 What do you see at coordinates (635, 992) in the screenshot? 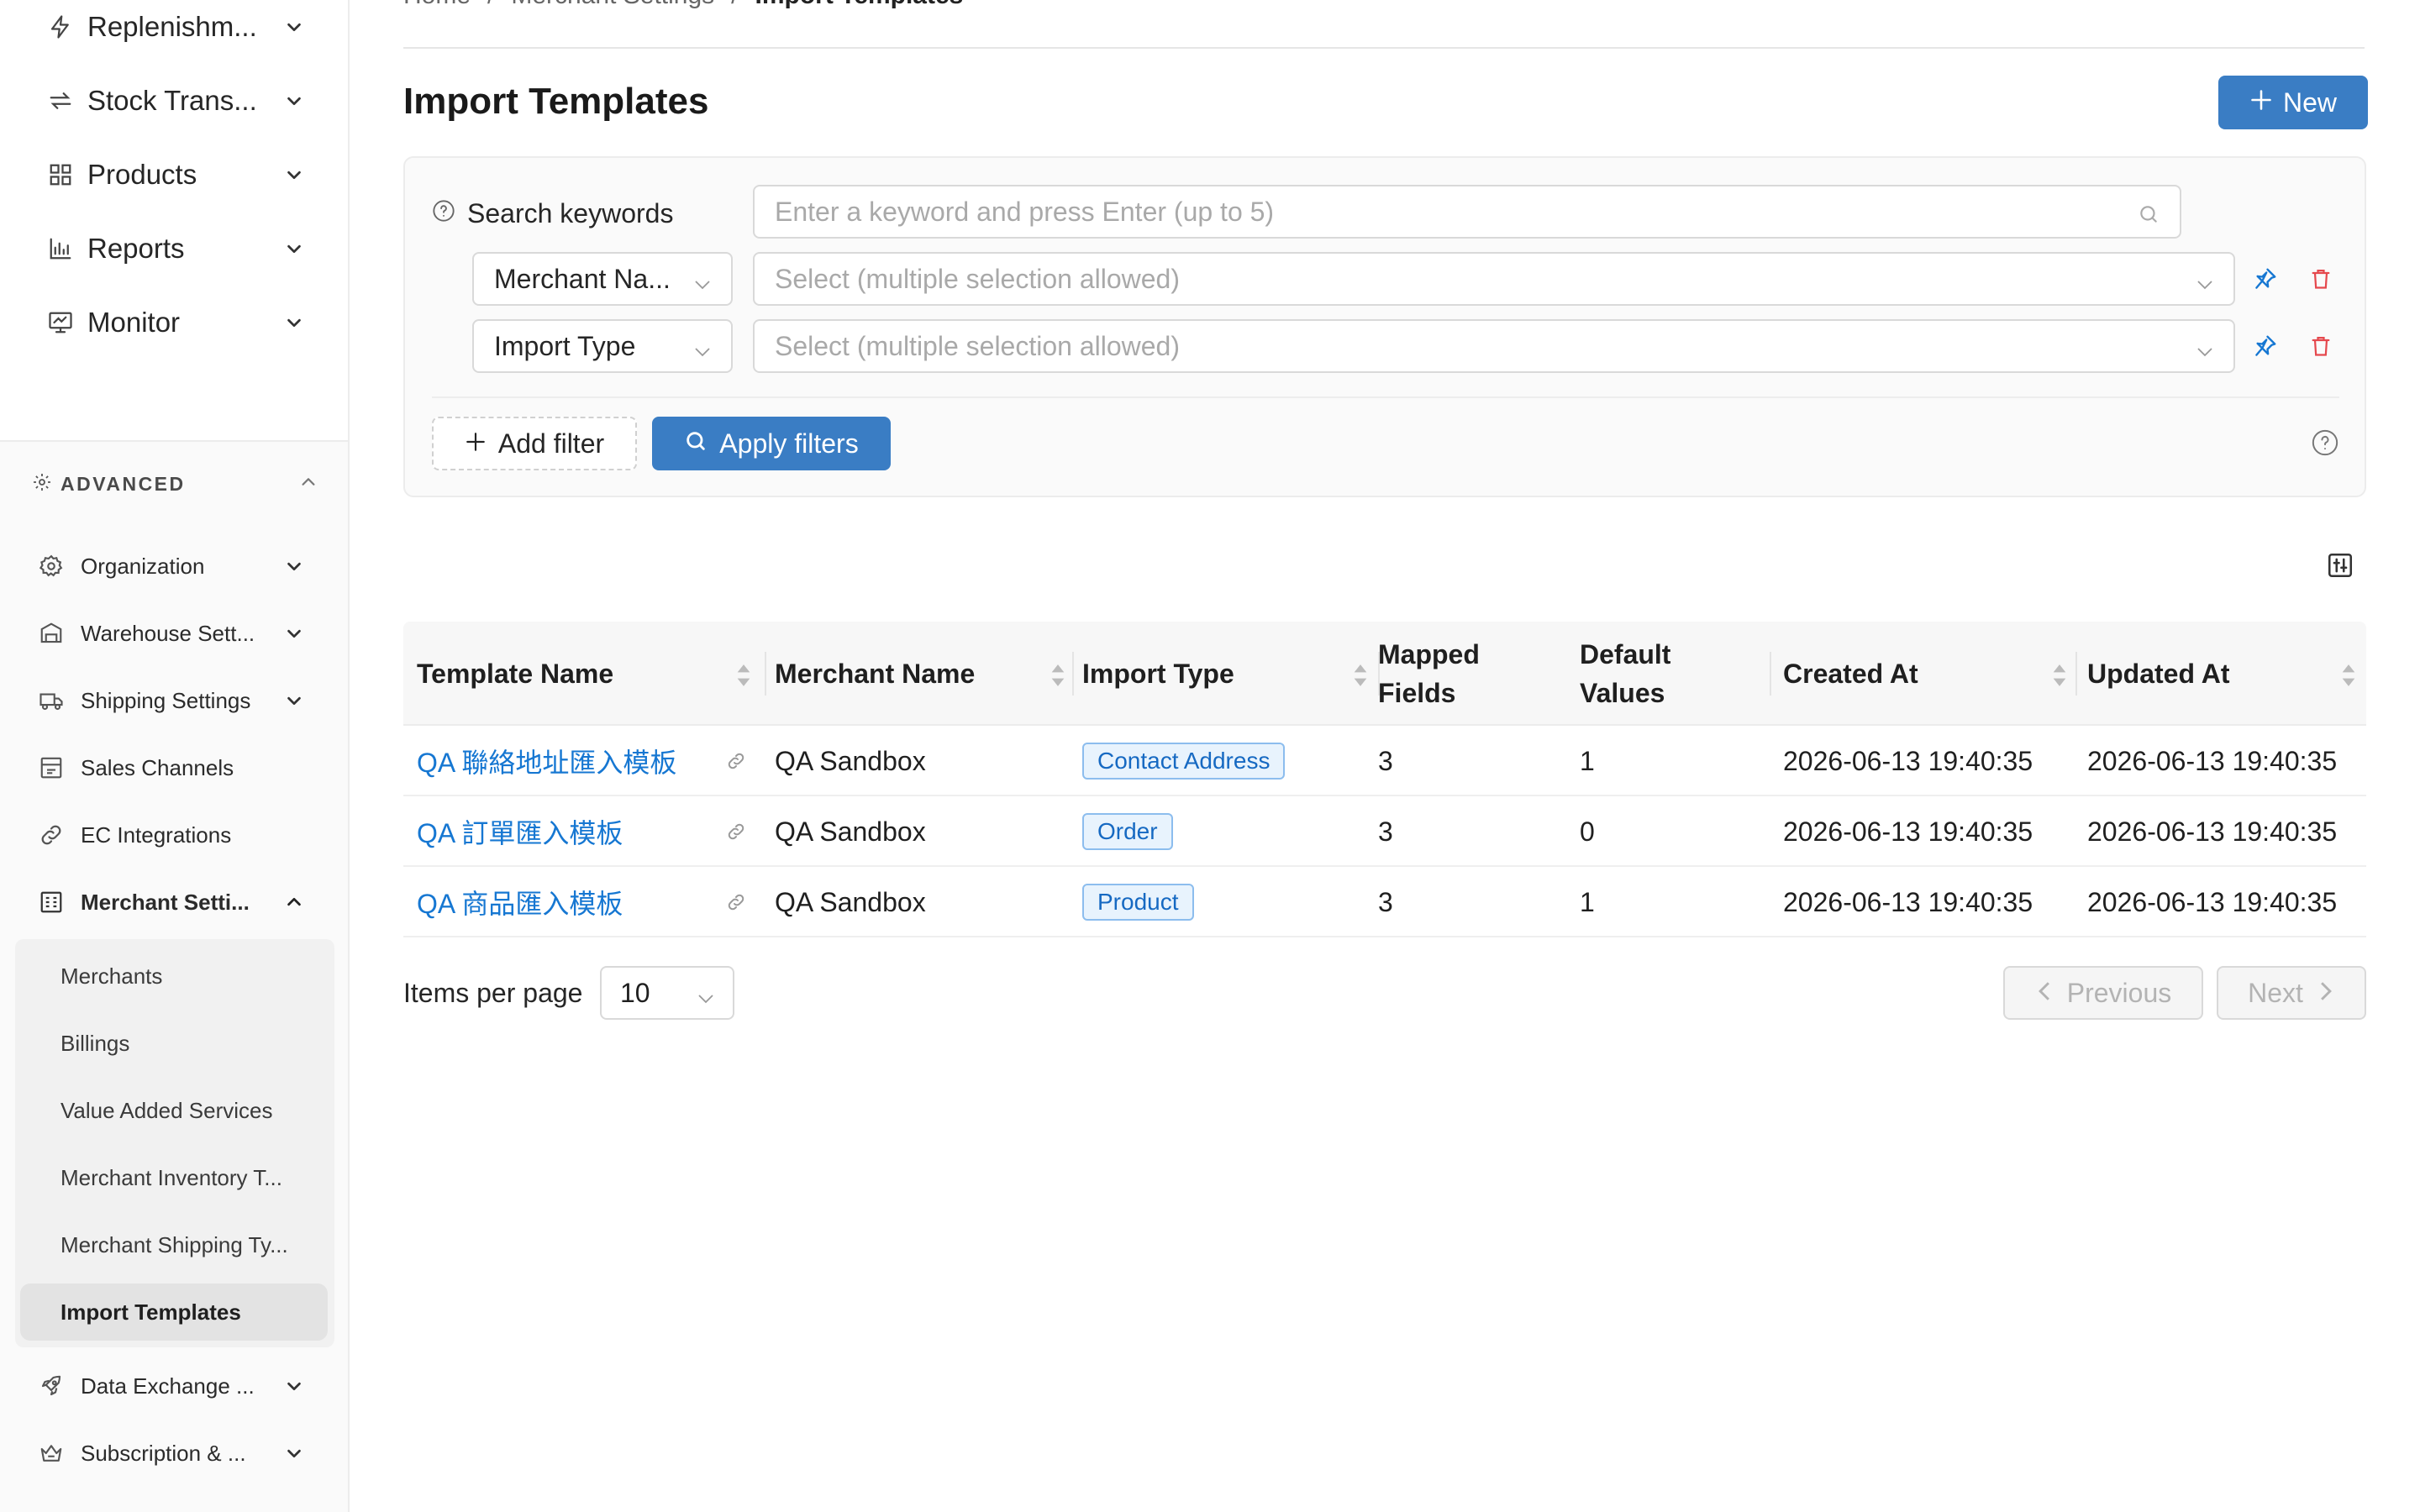
I see `items-per-page-value: 10` at bounding box center [635, 992].